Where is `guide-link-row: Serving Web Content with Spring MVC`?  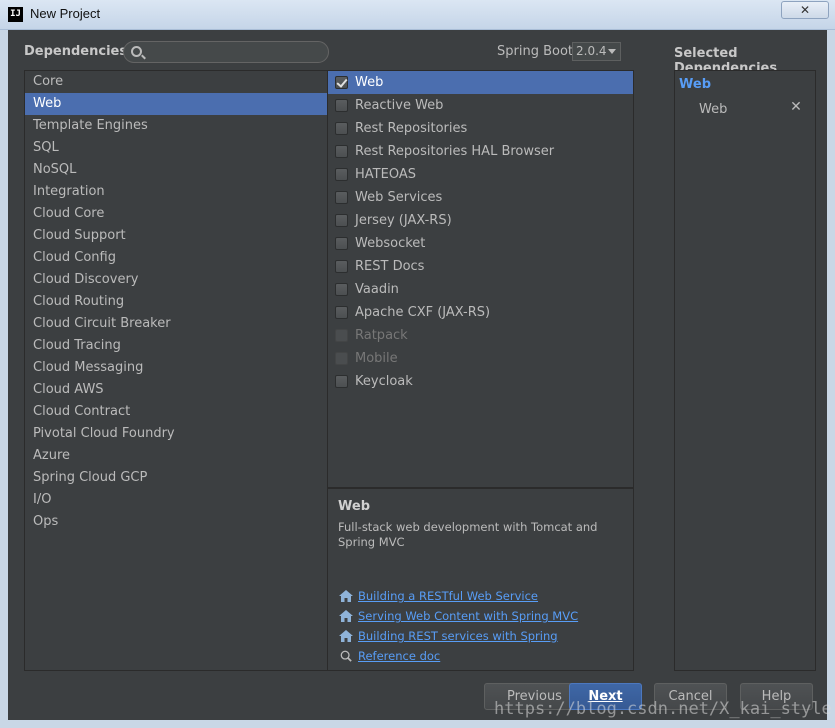
guide-link-row: Serving Web Content with Spring MVC is located at coordinates (458, 616).